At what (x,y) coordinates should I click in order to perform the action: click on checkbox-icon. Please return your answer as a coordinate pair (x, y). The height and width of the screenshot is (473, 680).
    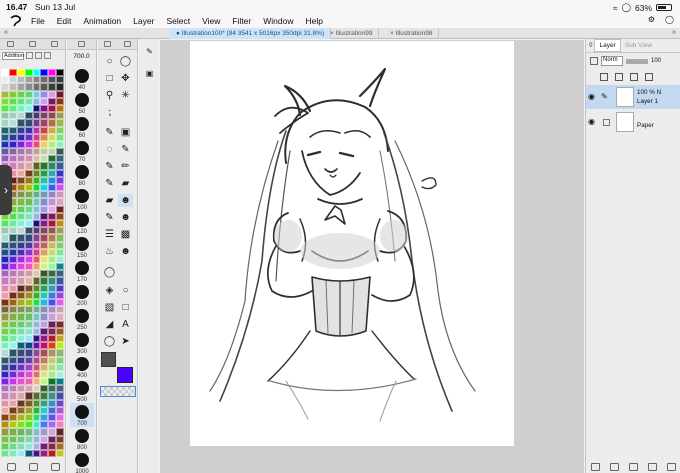
    Looking at the image, I should click on (606, 122).